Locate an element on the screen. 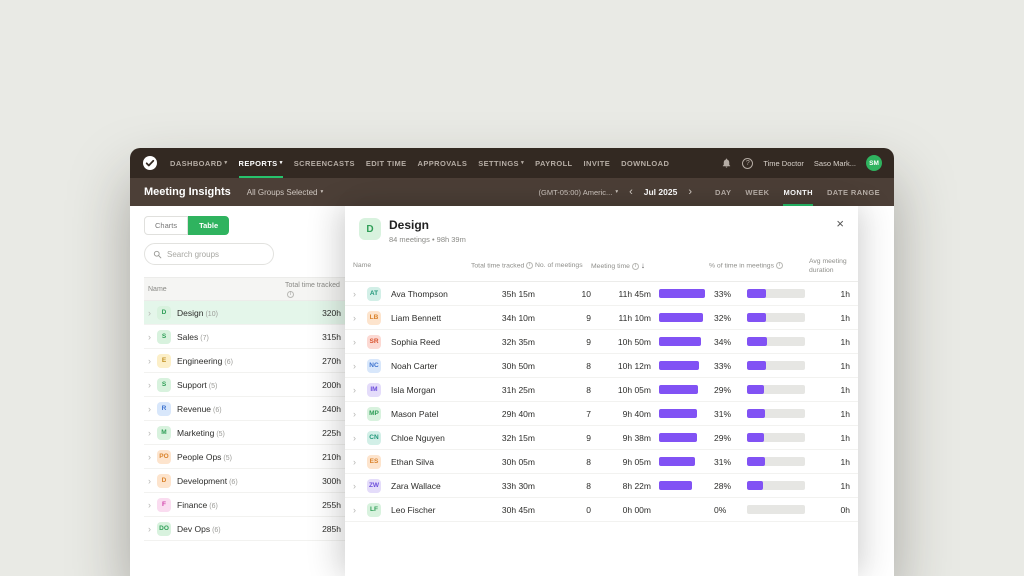 The image size is (1024, 576). group-row: › S Support (5) 200h is located at coordinates (244, 385).